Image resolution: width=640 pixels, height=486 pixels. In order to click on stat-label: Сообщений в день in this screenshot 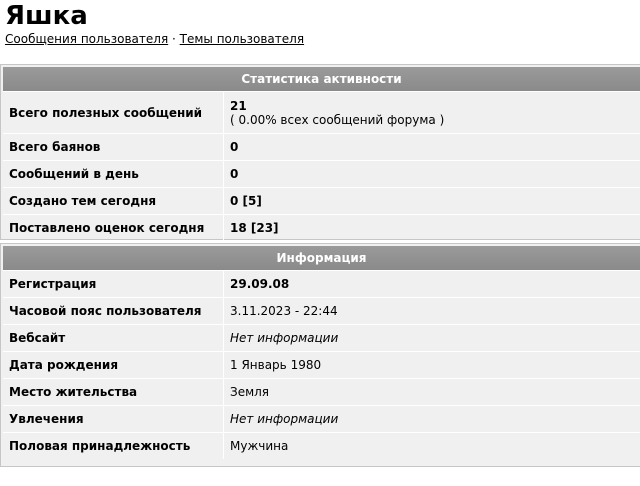, I will do `click(113, 174)`.